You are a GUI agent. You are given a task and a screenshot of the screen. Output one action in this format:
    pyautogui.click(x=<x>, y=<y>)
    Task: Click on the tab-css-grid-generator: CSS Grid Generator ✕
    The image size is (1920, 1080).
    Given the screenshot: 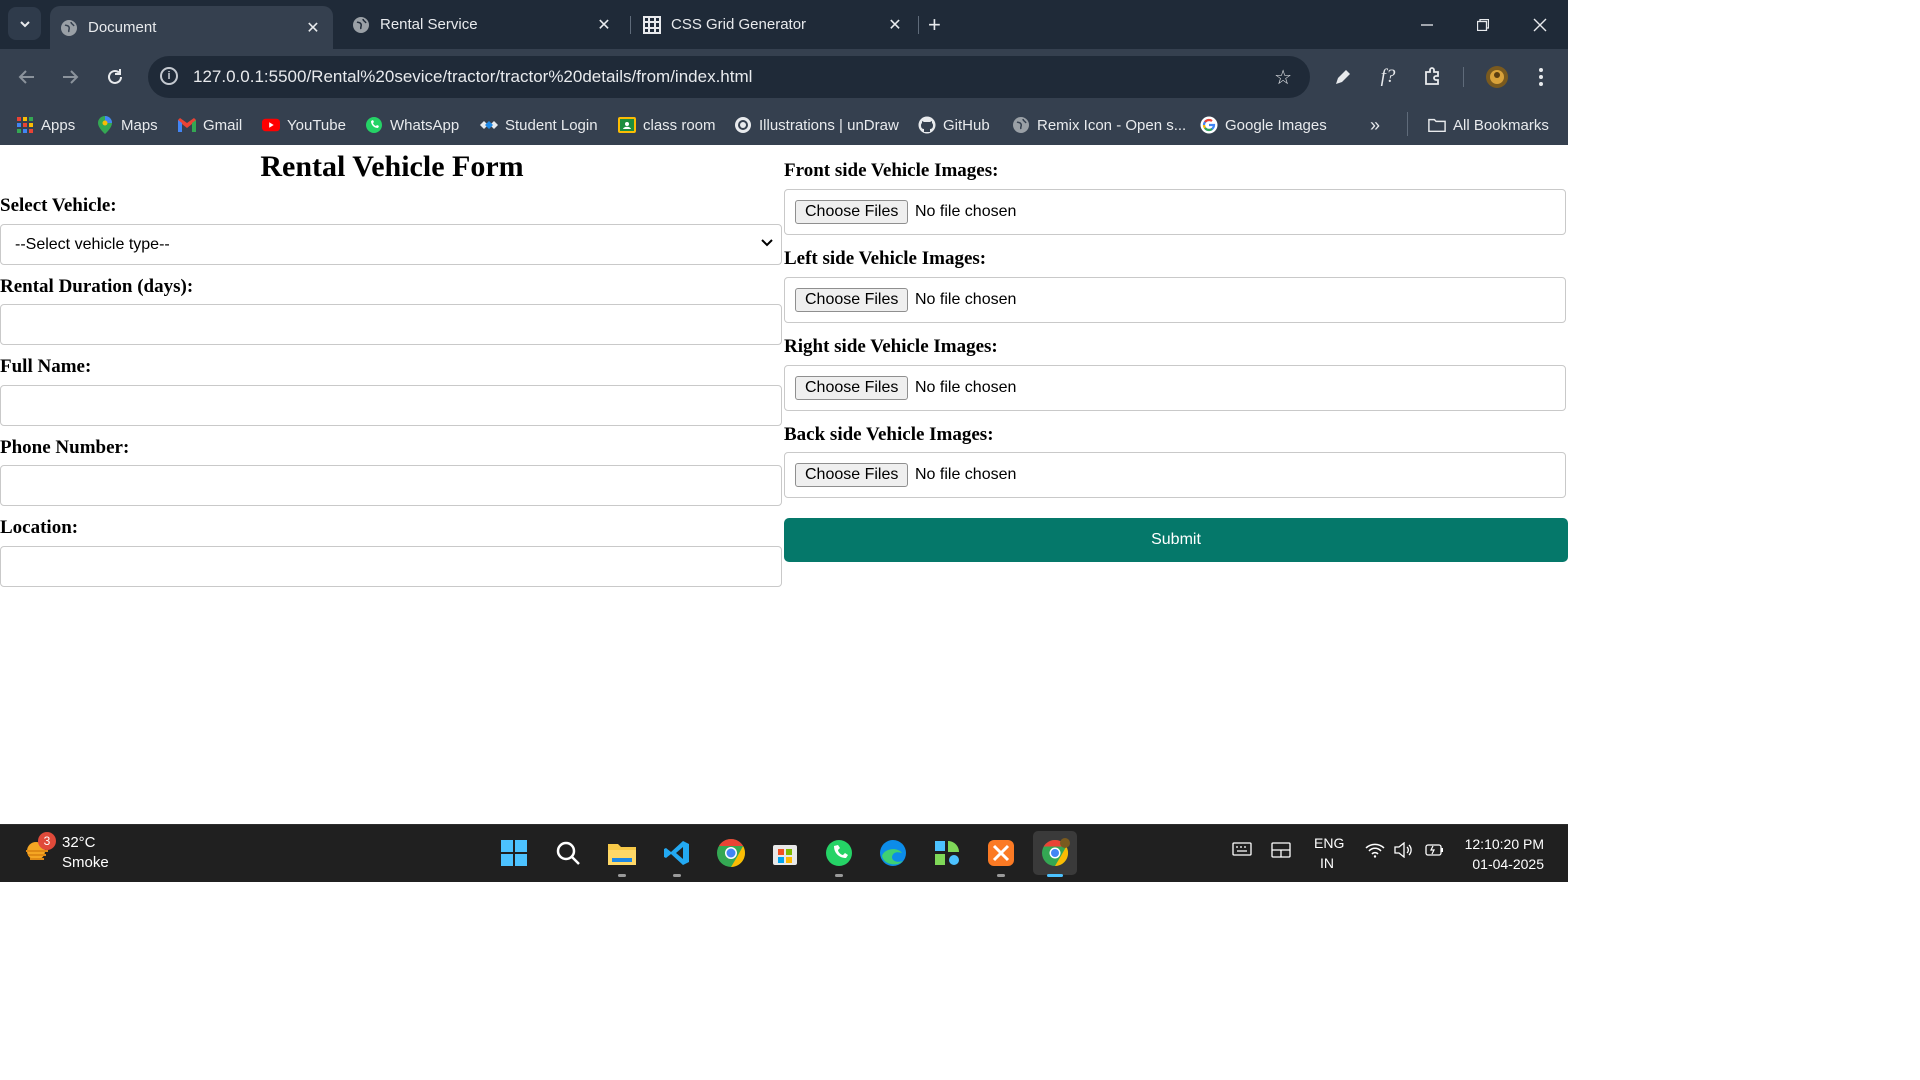 What is the action you would take?
    pyautogui.click(x=774, y=24)
    